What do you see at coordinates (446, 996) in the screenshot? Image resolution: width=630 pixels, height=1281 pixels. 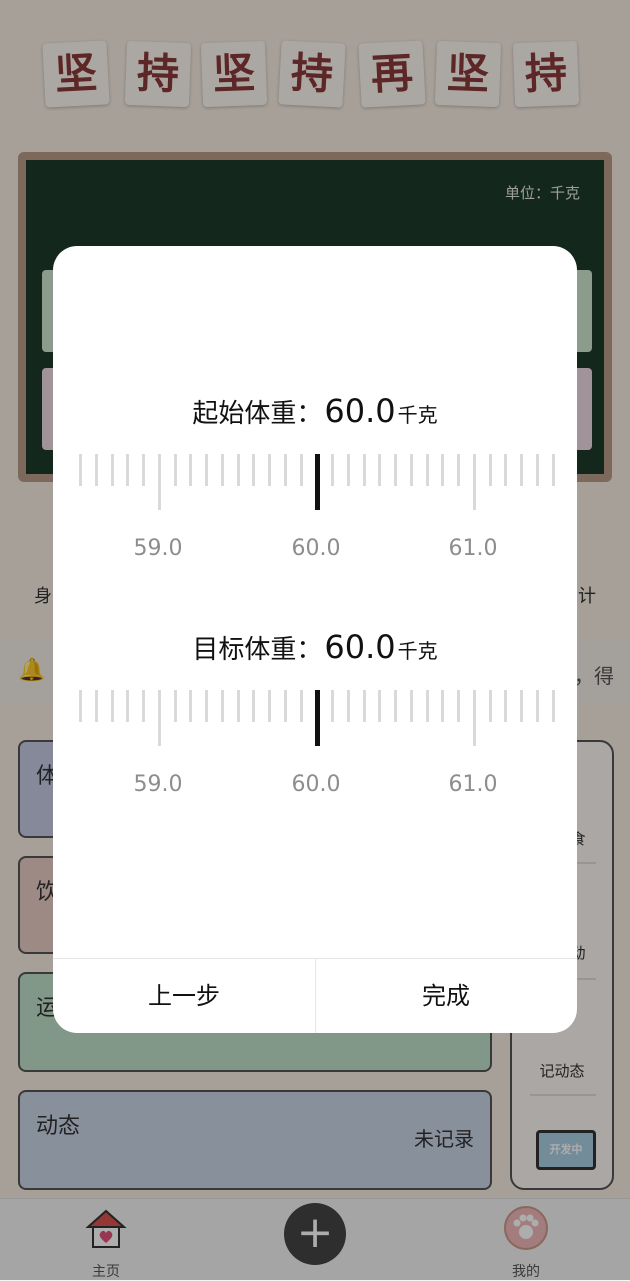 I see `done-button: 完成` at bounding box center [446, 996].